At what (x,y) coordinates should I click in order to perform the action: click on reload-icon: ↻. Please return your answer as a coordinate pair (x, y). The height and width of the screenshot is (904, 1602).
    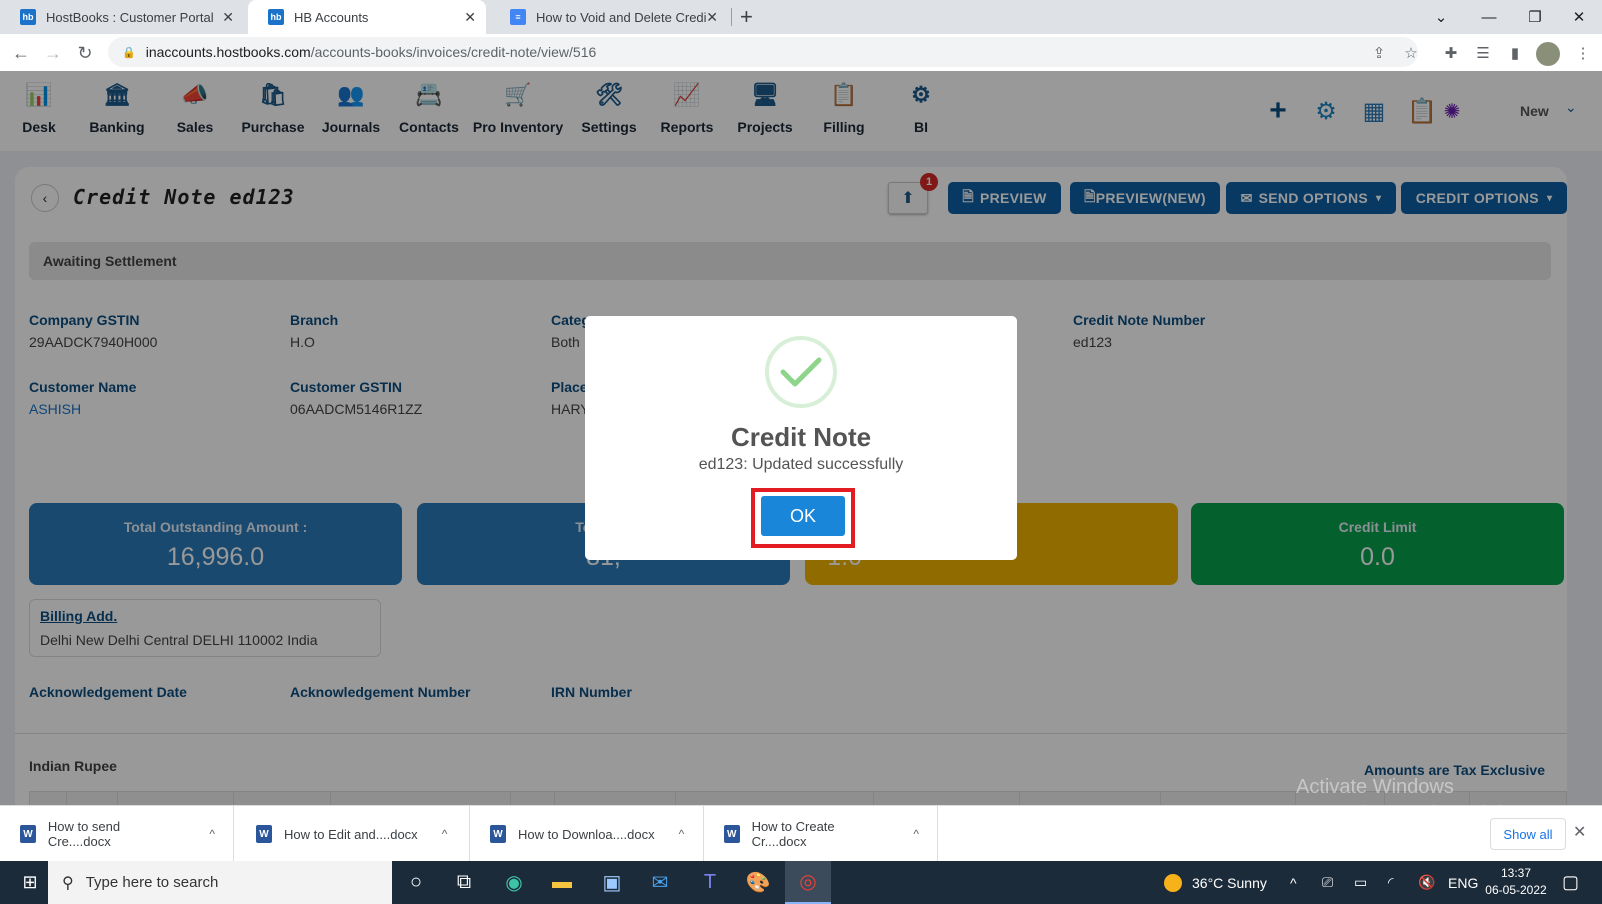
    Looking at the image, I should click on (85, 53).